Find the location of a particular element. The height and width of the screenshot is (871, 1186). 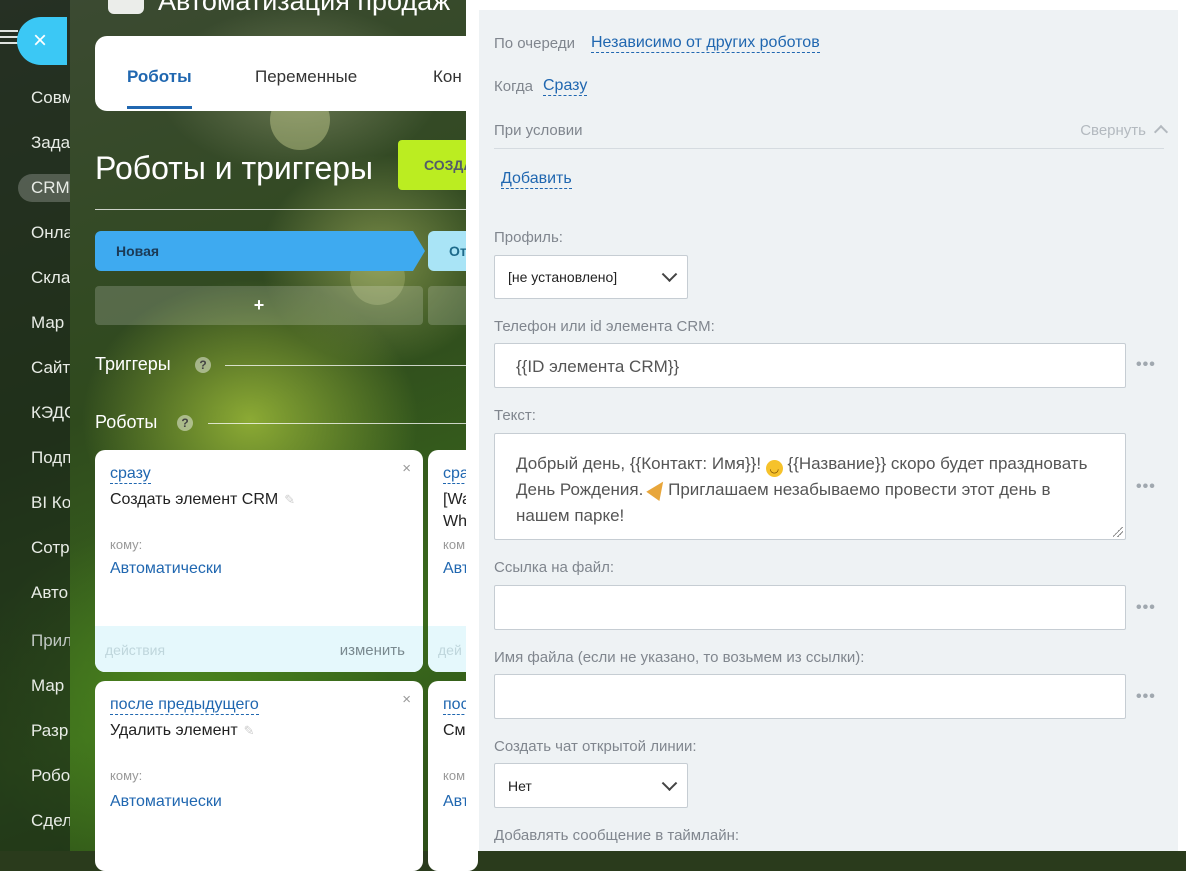

file-link-input is located at coordinates (810, 607).